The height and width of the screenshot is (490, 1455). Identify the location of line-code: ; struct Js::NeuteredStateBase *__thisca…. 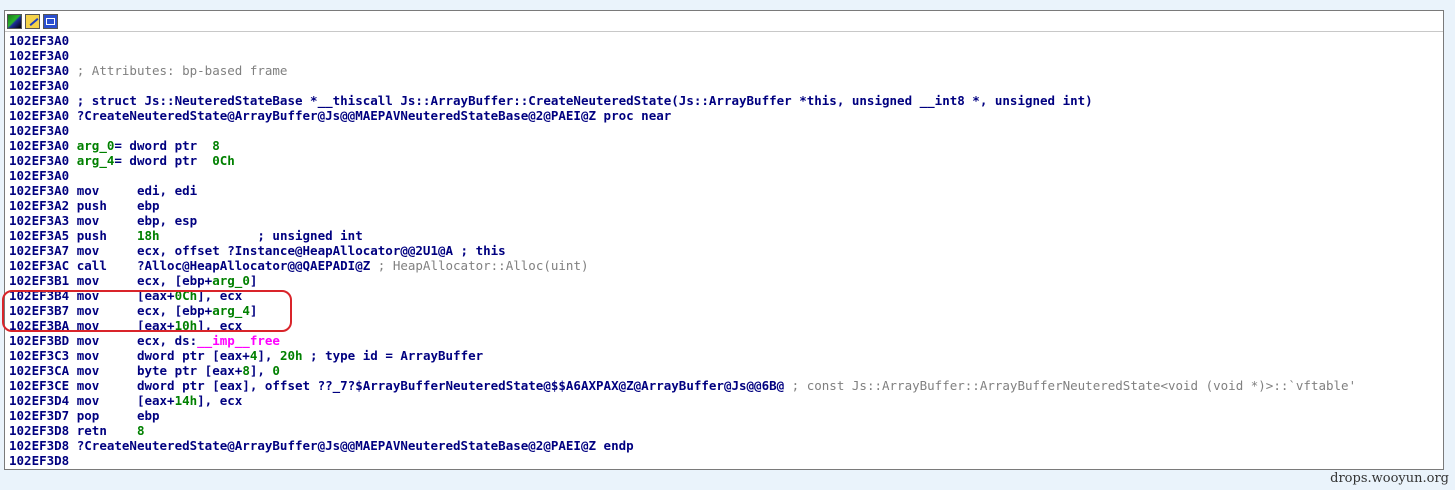
(581, 100).